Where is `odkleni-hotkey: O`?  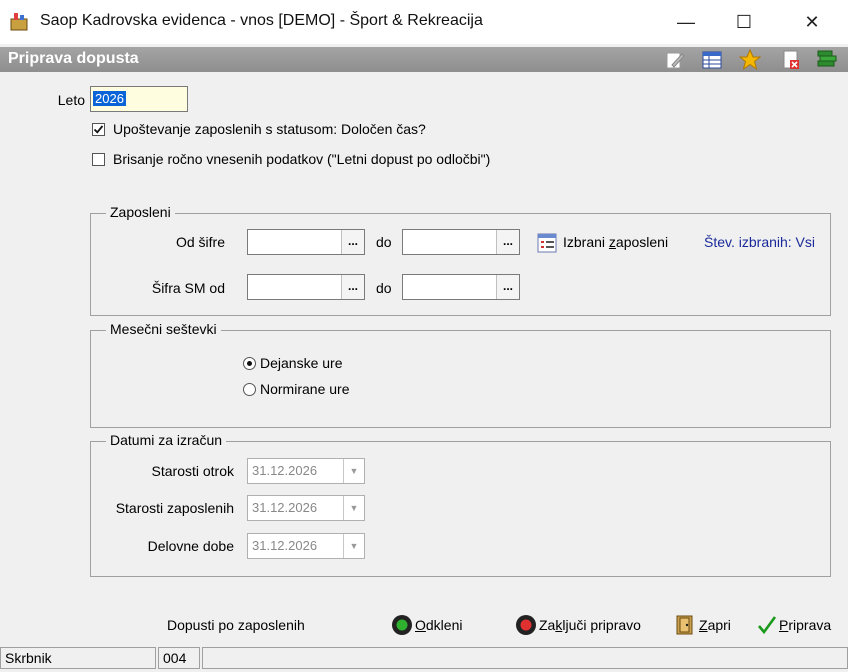 odkleni-hotkey: O is located at coordinates (420, 625).